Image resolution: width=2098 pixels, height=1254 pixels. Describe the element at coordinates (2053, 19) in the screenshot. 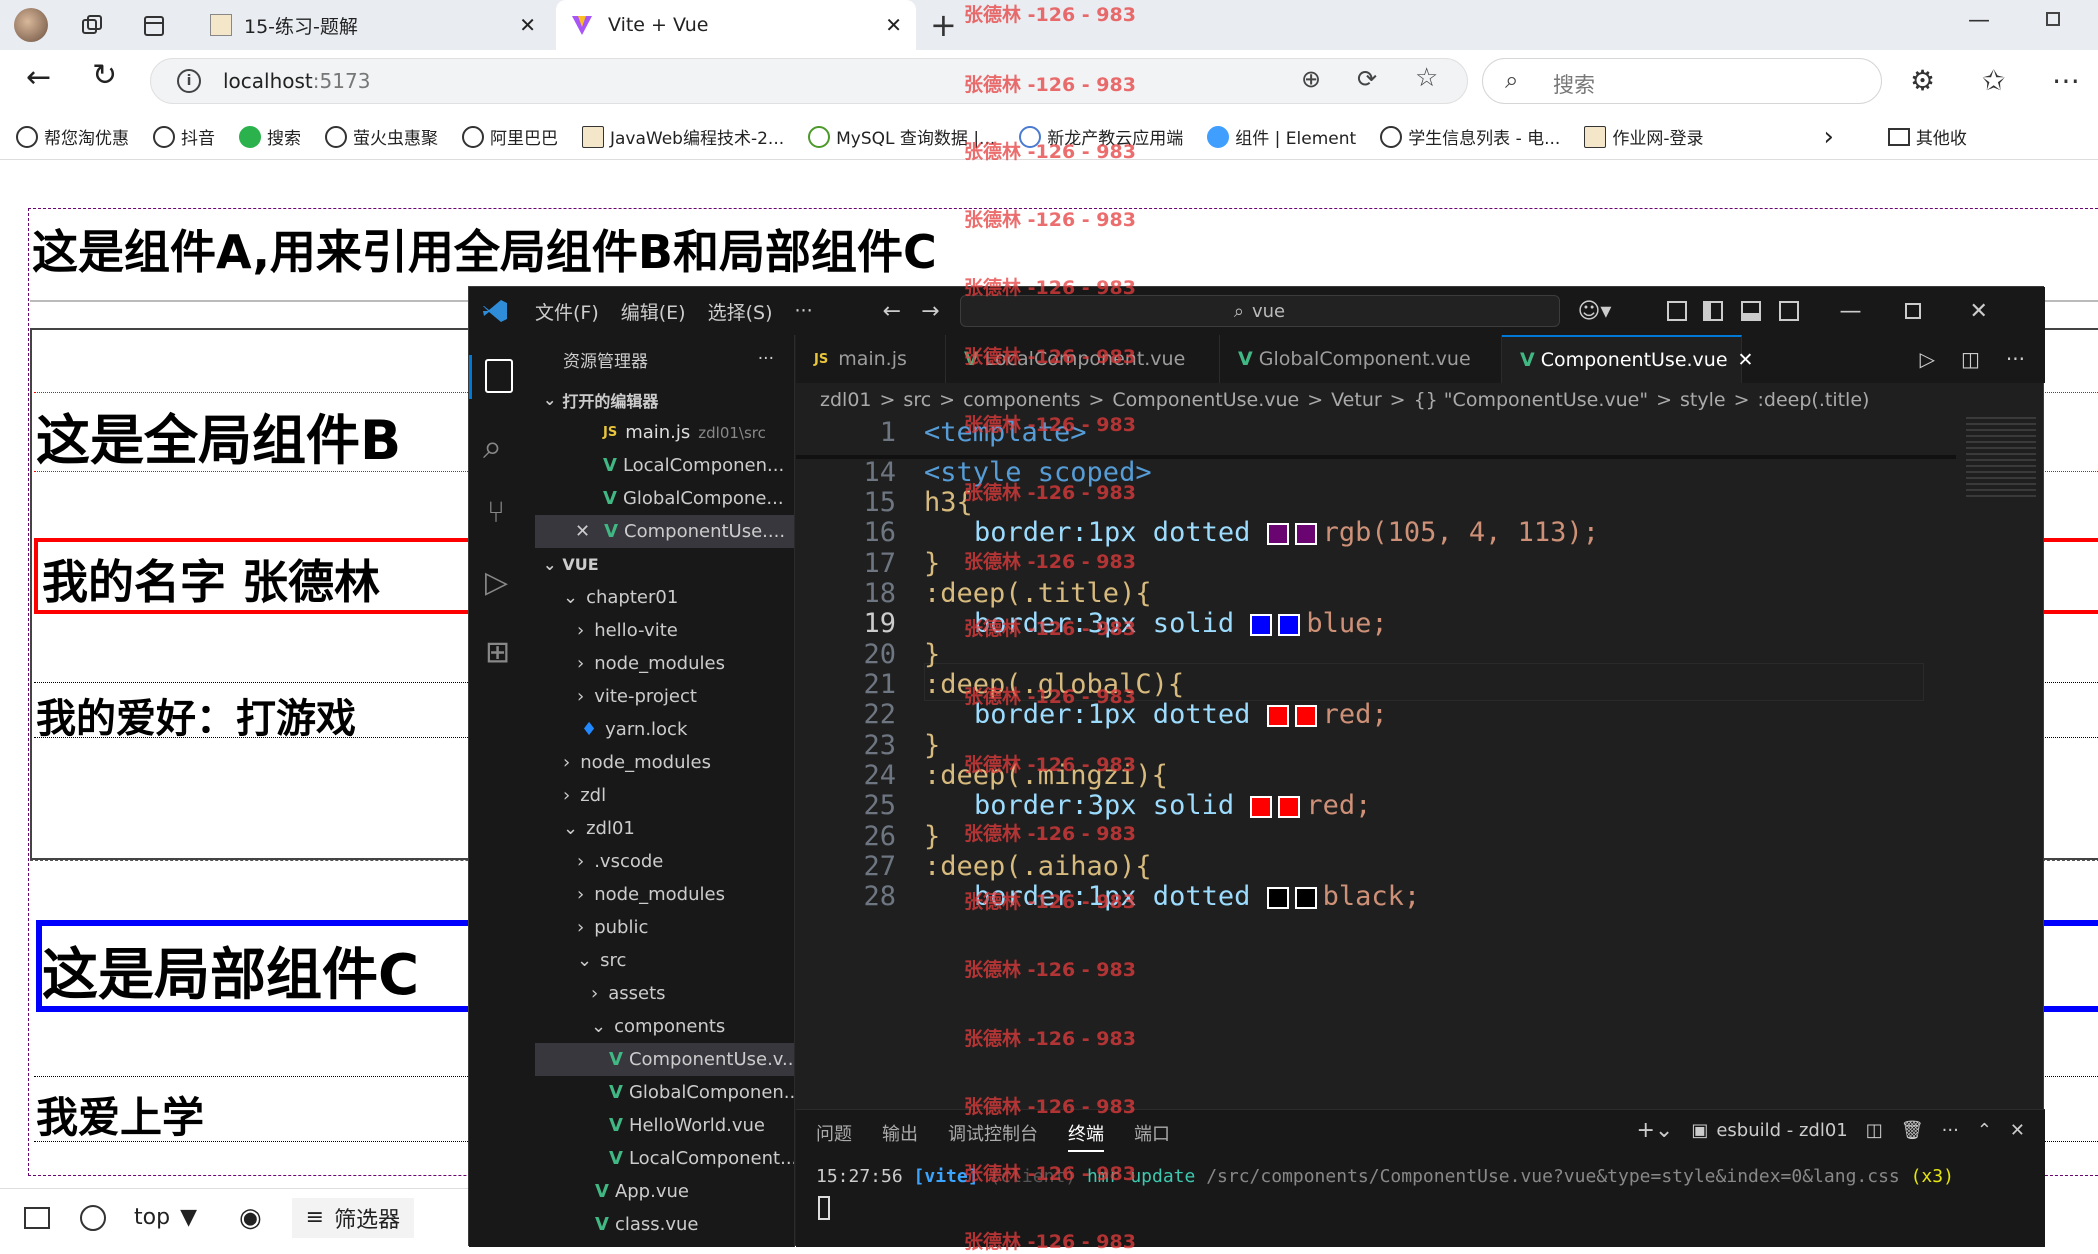

I see `restore-button` at that location.